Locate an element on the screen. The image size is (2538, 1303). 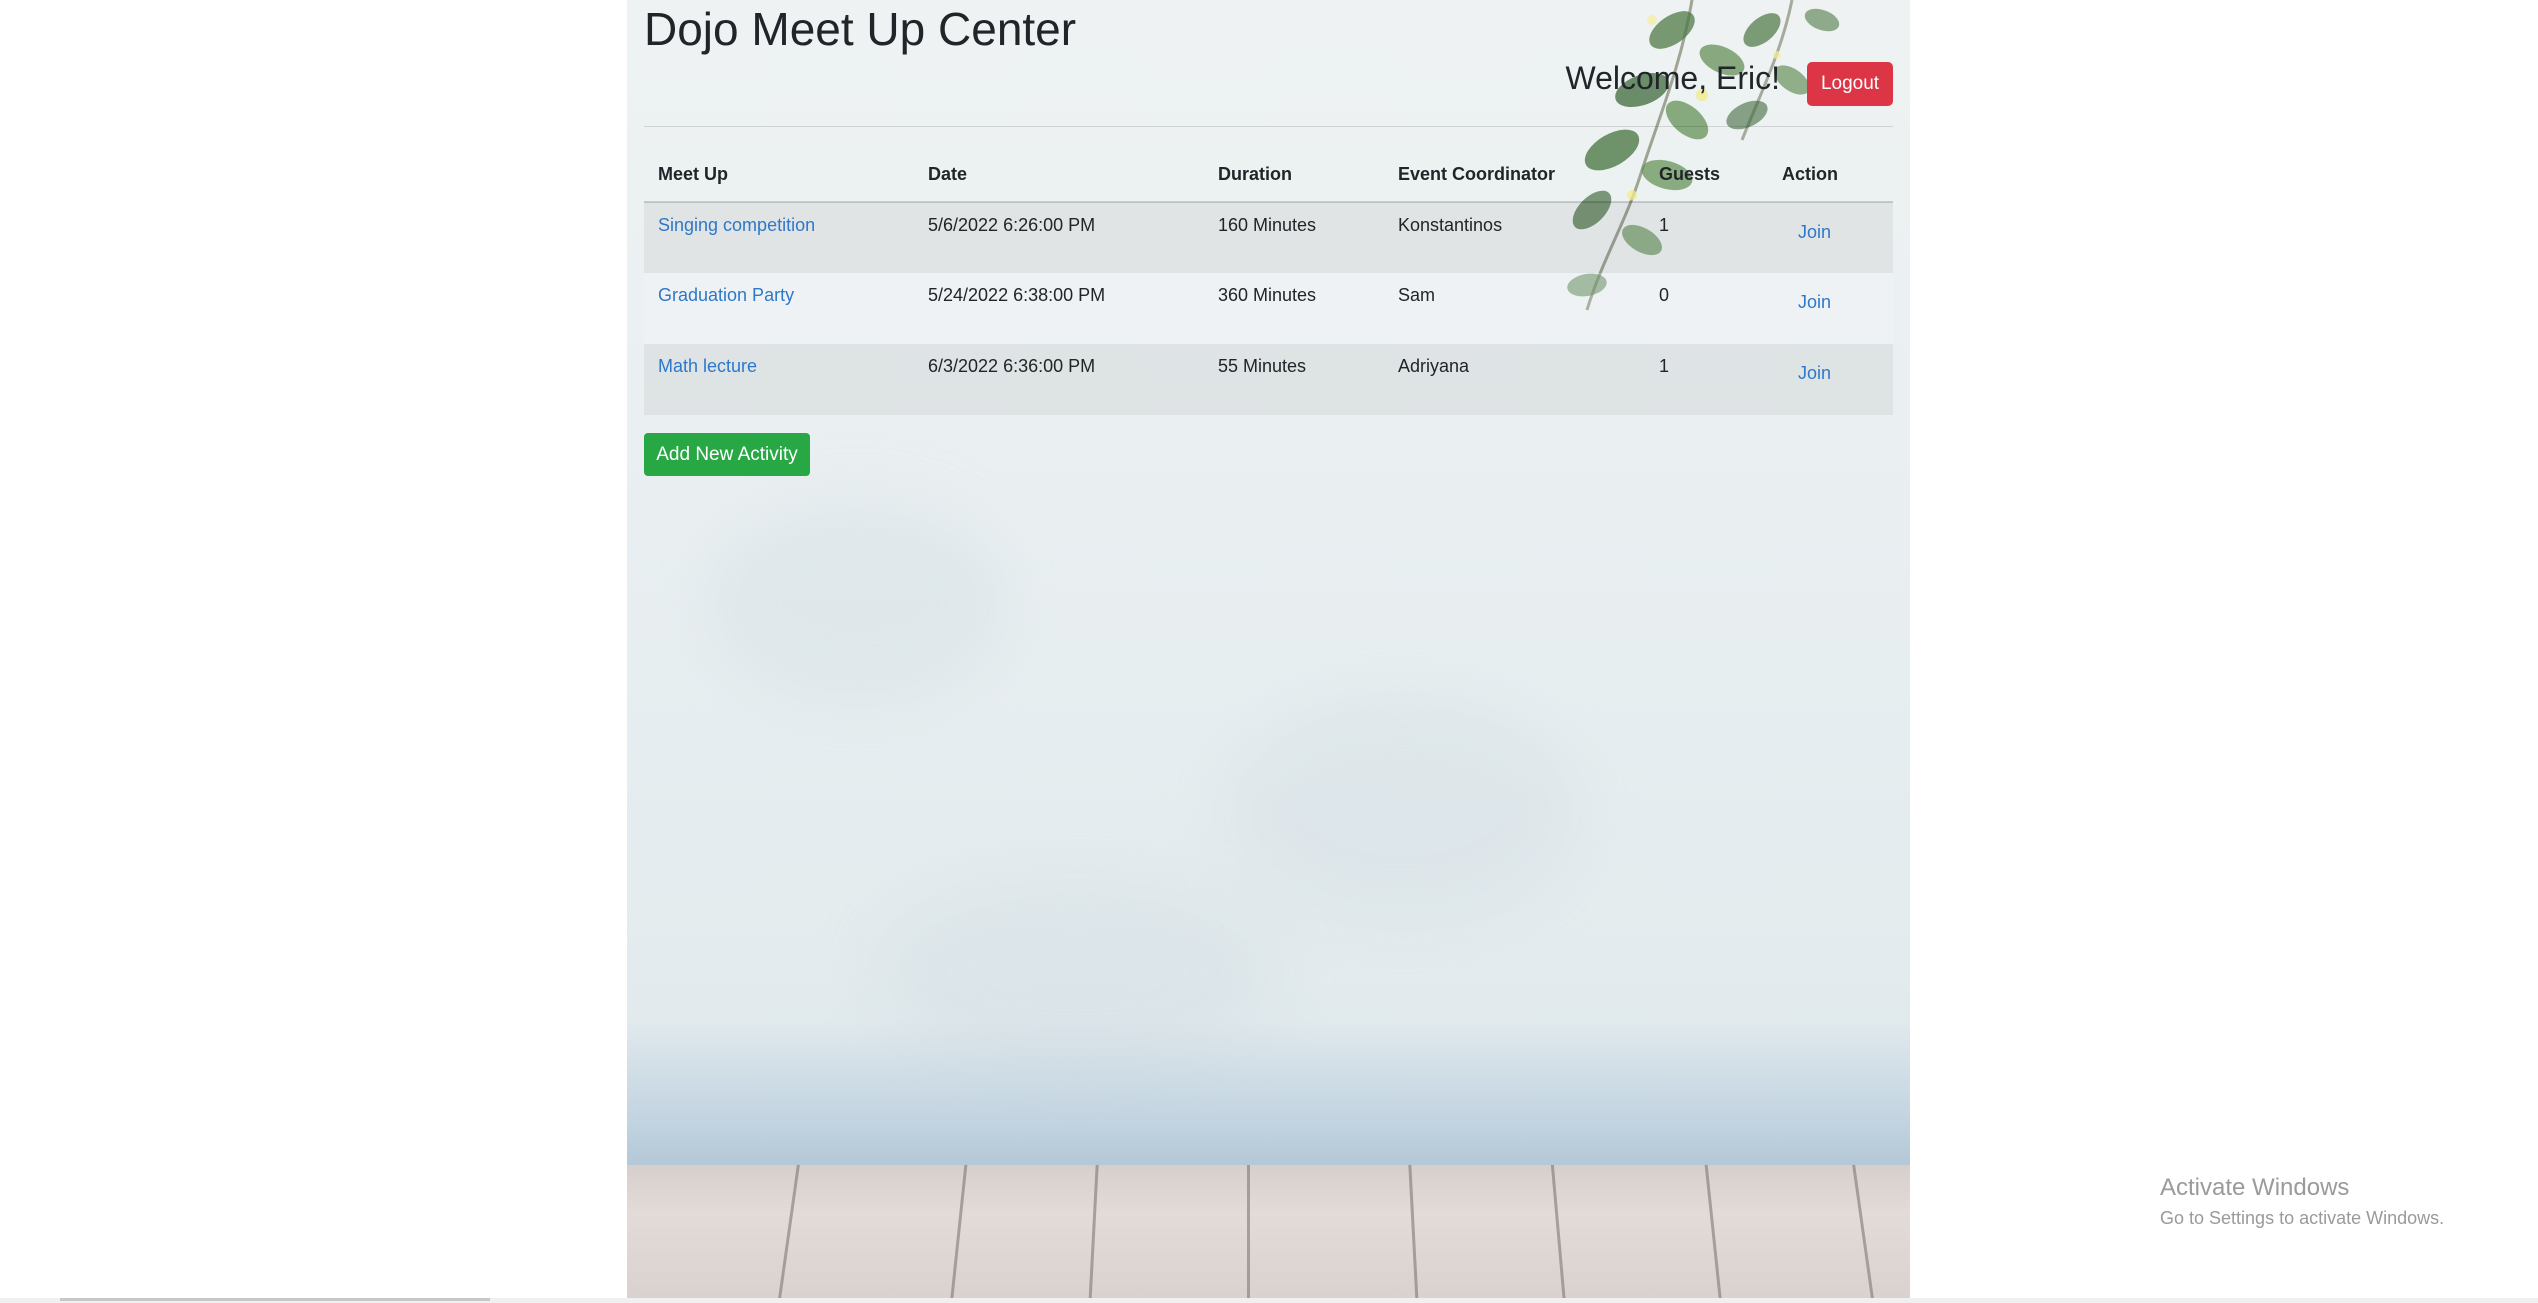
duration-cell: 160 Minutes is located at coordinates (1294, 237).